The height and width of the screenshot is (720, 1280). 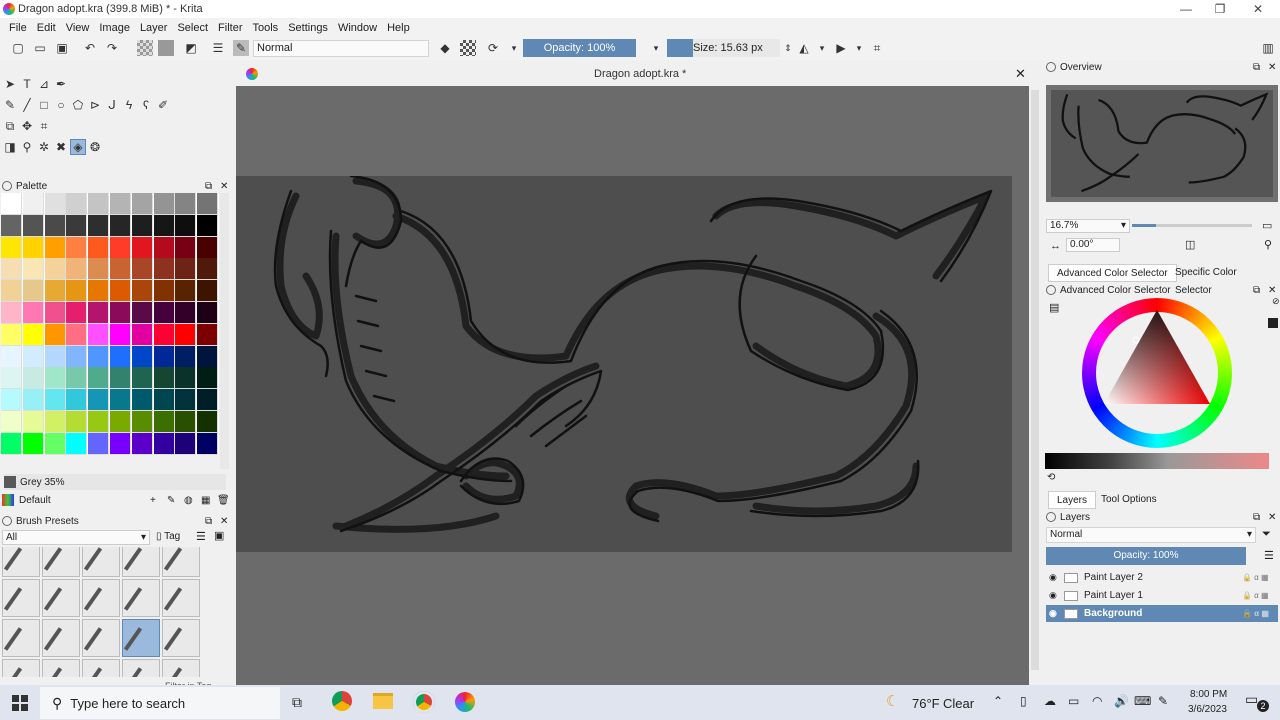 I want to click on freehand-path-icon: ϟ, so click(x=129, y=105).